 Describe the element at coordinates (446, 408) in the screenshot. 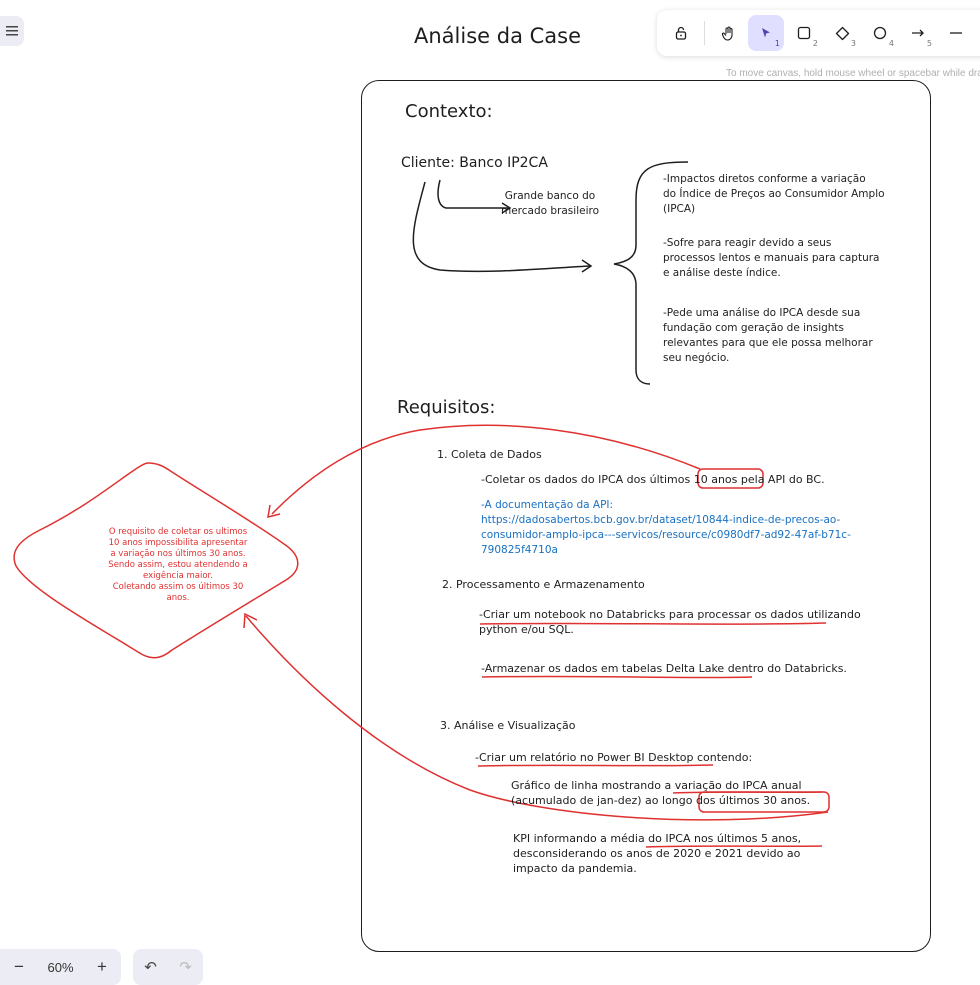

I see `requisitos-heading: Requisitos:` at that location.